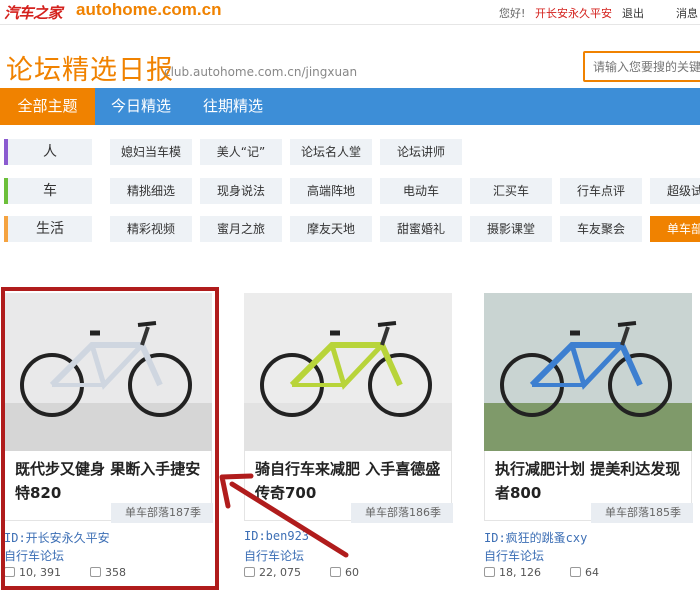 The image size is (700, 593). Describe the element at coordinates (141, 106) in the screenshot. I see `tab-today-picks: 今日精选` at that location.